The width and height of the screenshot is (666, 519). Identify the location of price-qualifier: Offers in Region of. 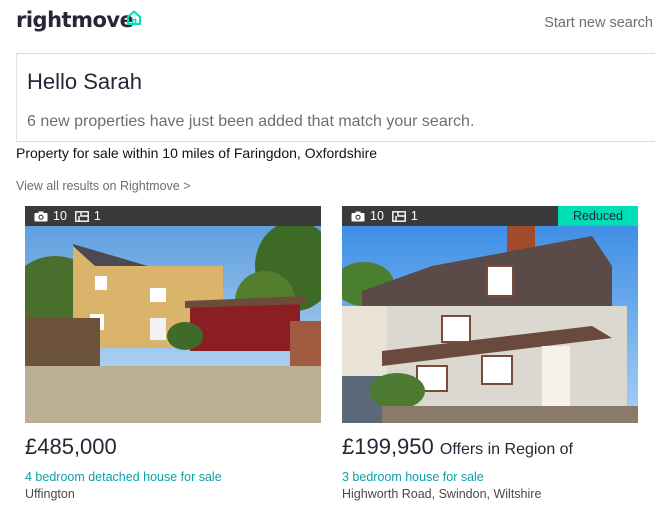
(506, 449).